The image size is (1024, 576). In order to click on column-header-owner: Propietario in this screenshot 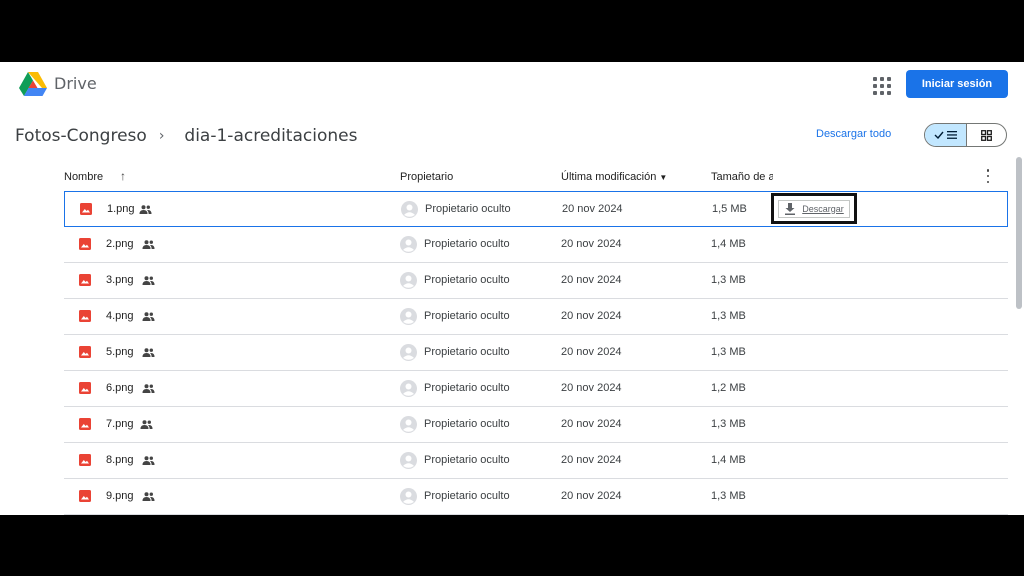, I will do `click(426, 177)`.